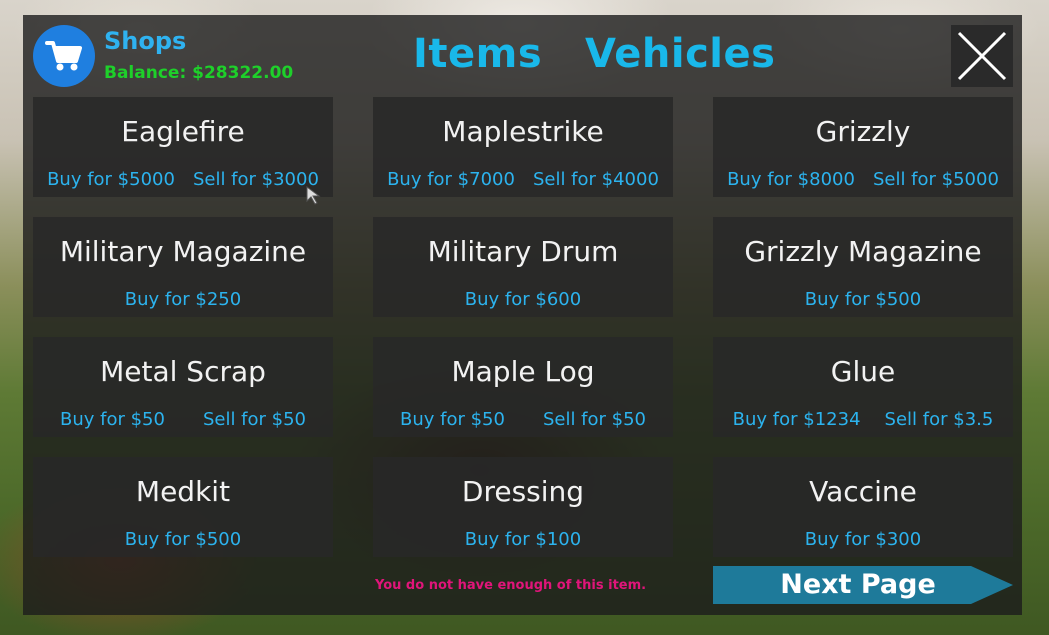 The image size is (1049, 635). I want to click on item-card-maplestrike: Maplestrike Buy for $7000 Sell for $4000, so click(523, 147).